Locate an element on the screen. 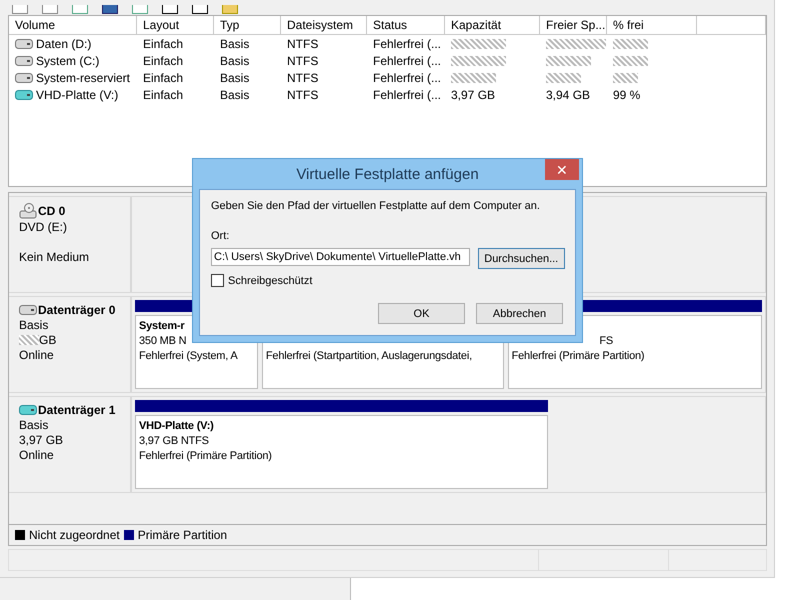 The width and height of the screenshot is (800, 600). column-header: Dateisystem is located at coordinates (324, 25).